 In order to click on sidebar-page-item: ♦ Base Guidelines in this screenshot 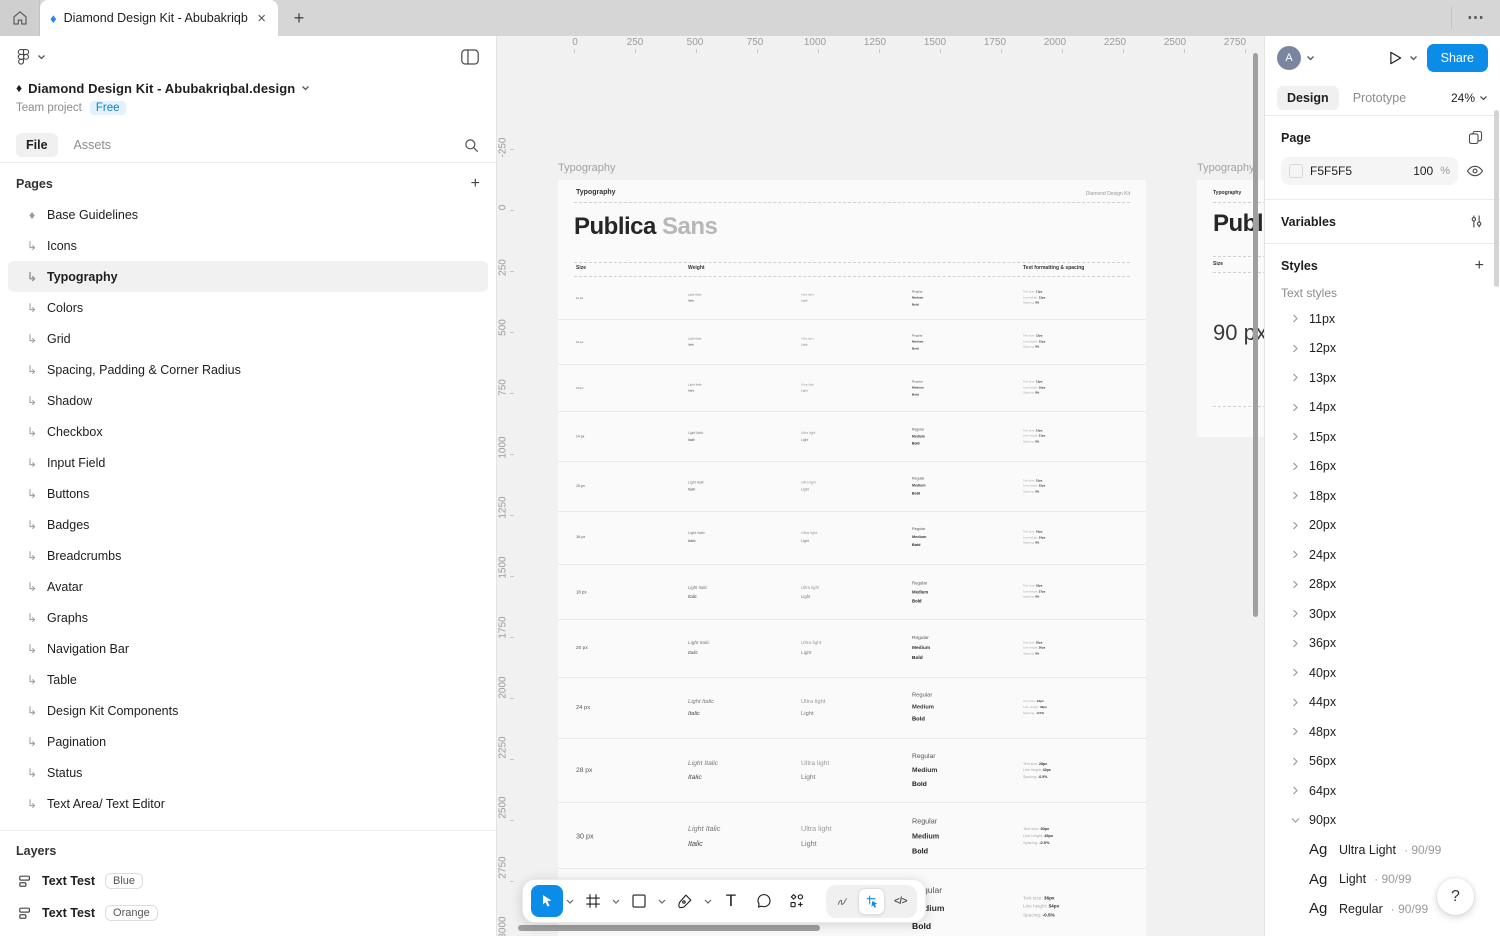, I will do `click(248, 214)`.